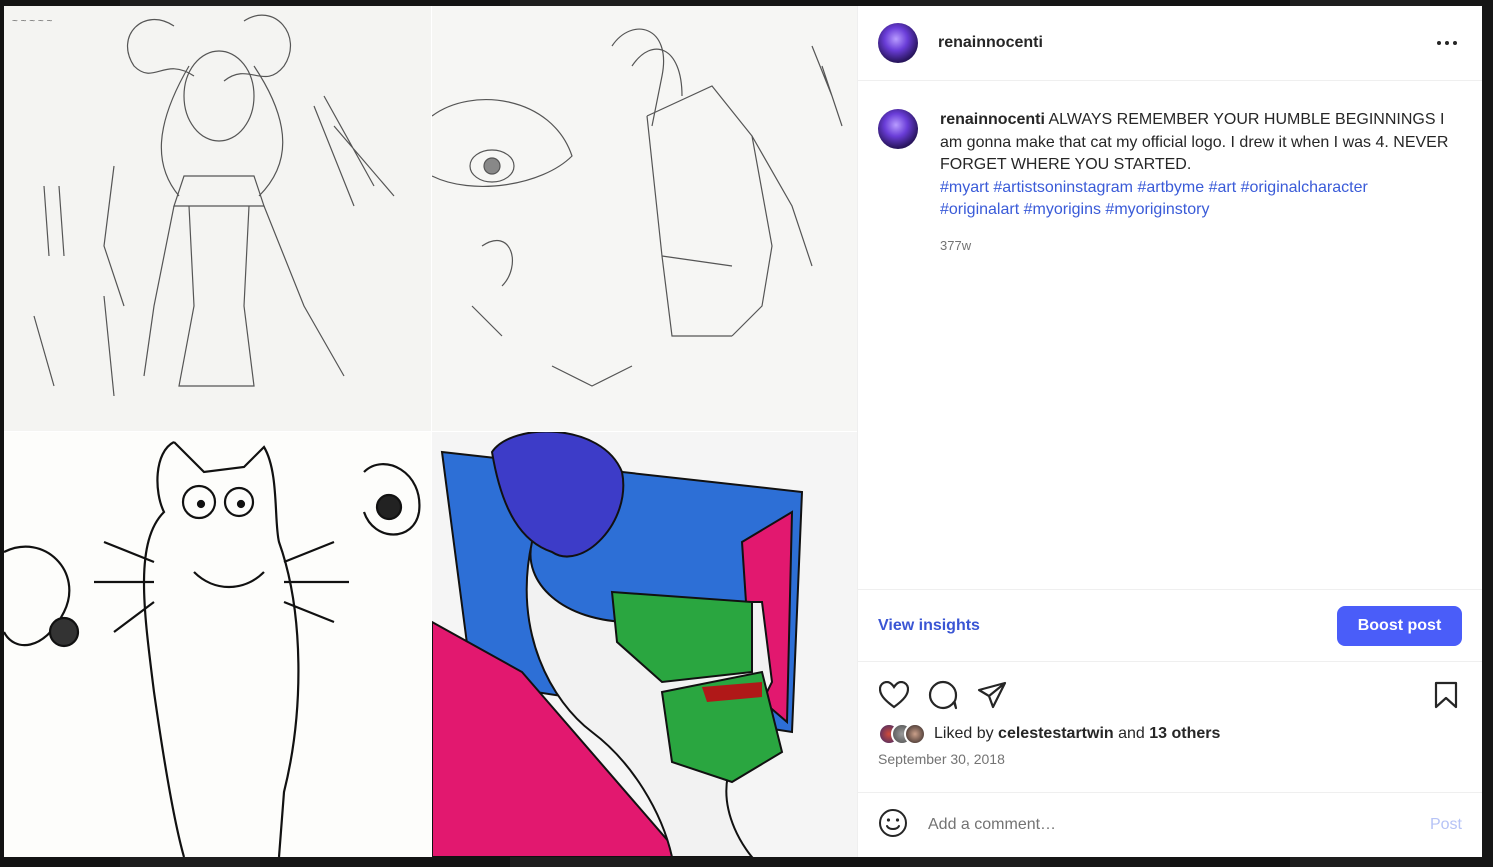 The image size is (1493, 867). I want to click on caption-age: 377w, so click(1195, 246).